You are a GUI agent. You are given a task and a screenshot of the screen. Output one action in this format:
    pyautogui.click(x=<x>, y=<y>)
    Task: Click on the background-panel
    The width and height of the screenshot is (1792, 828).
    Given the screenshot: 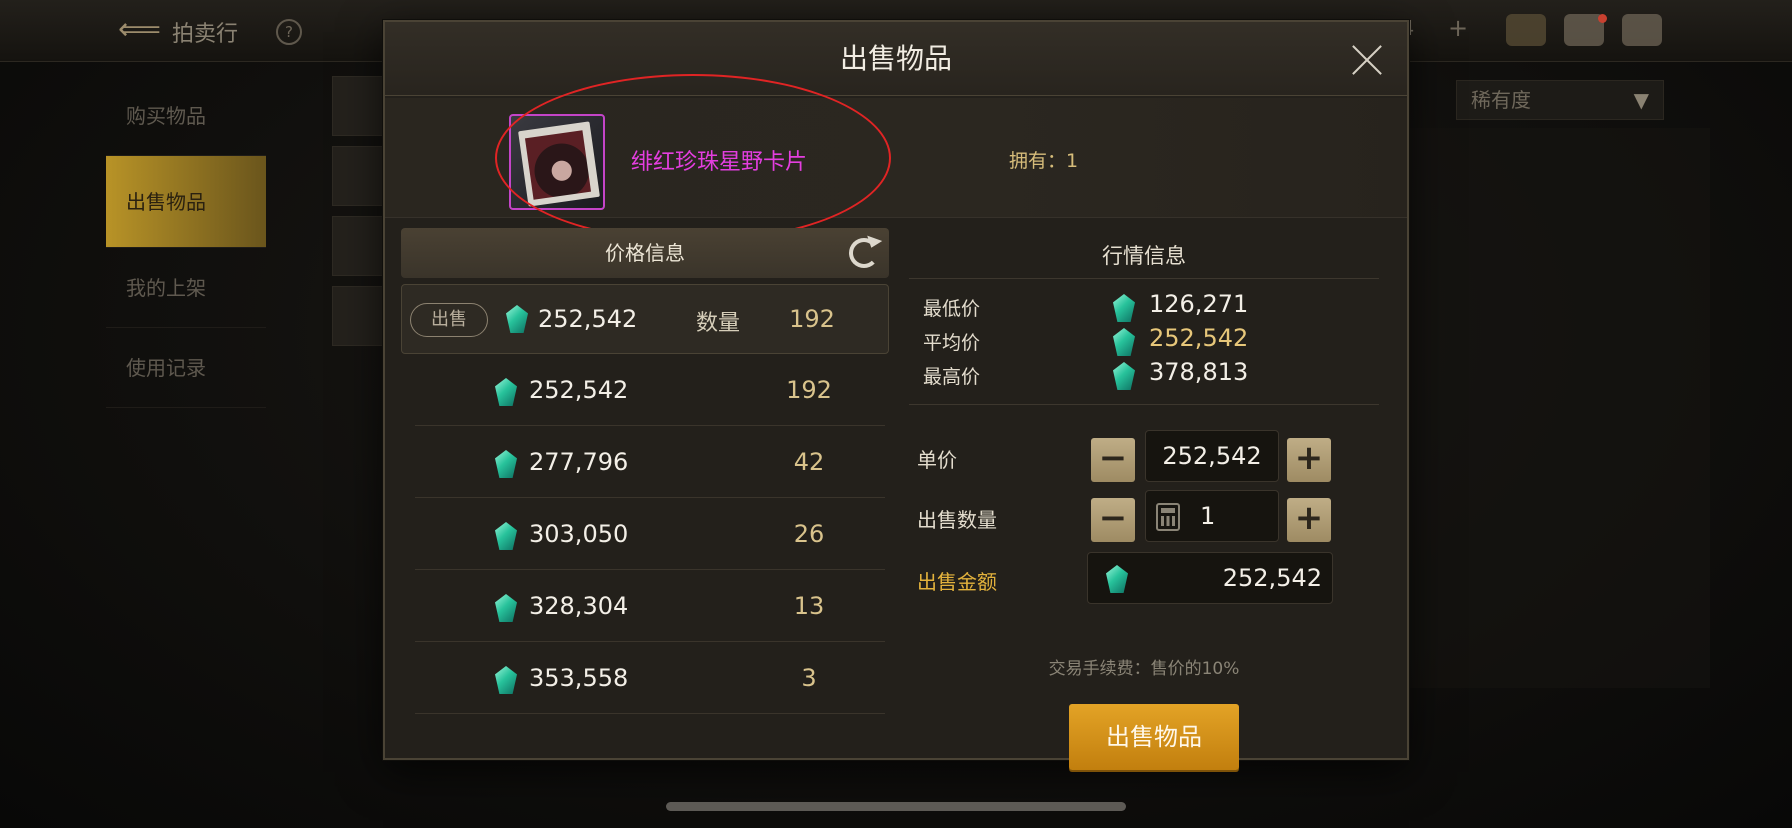 What is the action you would take?
    pyautogui.click(x=1560, y=408)
    